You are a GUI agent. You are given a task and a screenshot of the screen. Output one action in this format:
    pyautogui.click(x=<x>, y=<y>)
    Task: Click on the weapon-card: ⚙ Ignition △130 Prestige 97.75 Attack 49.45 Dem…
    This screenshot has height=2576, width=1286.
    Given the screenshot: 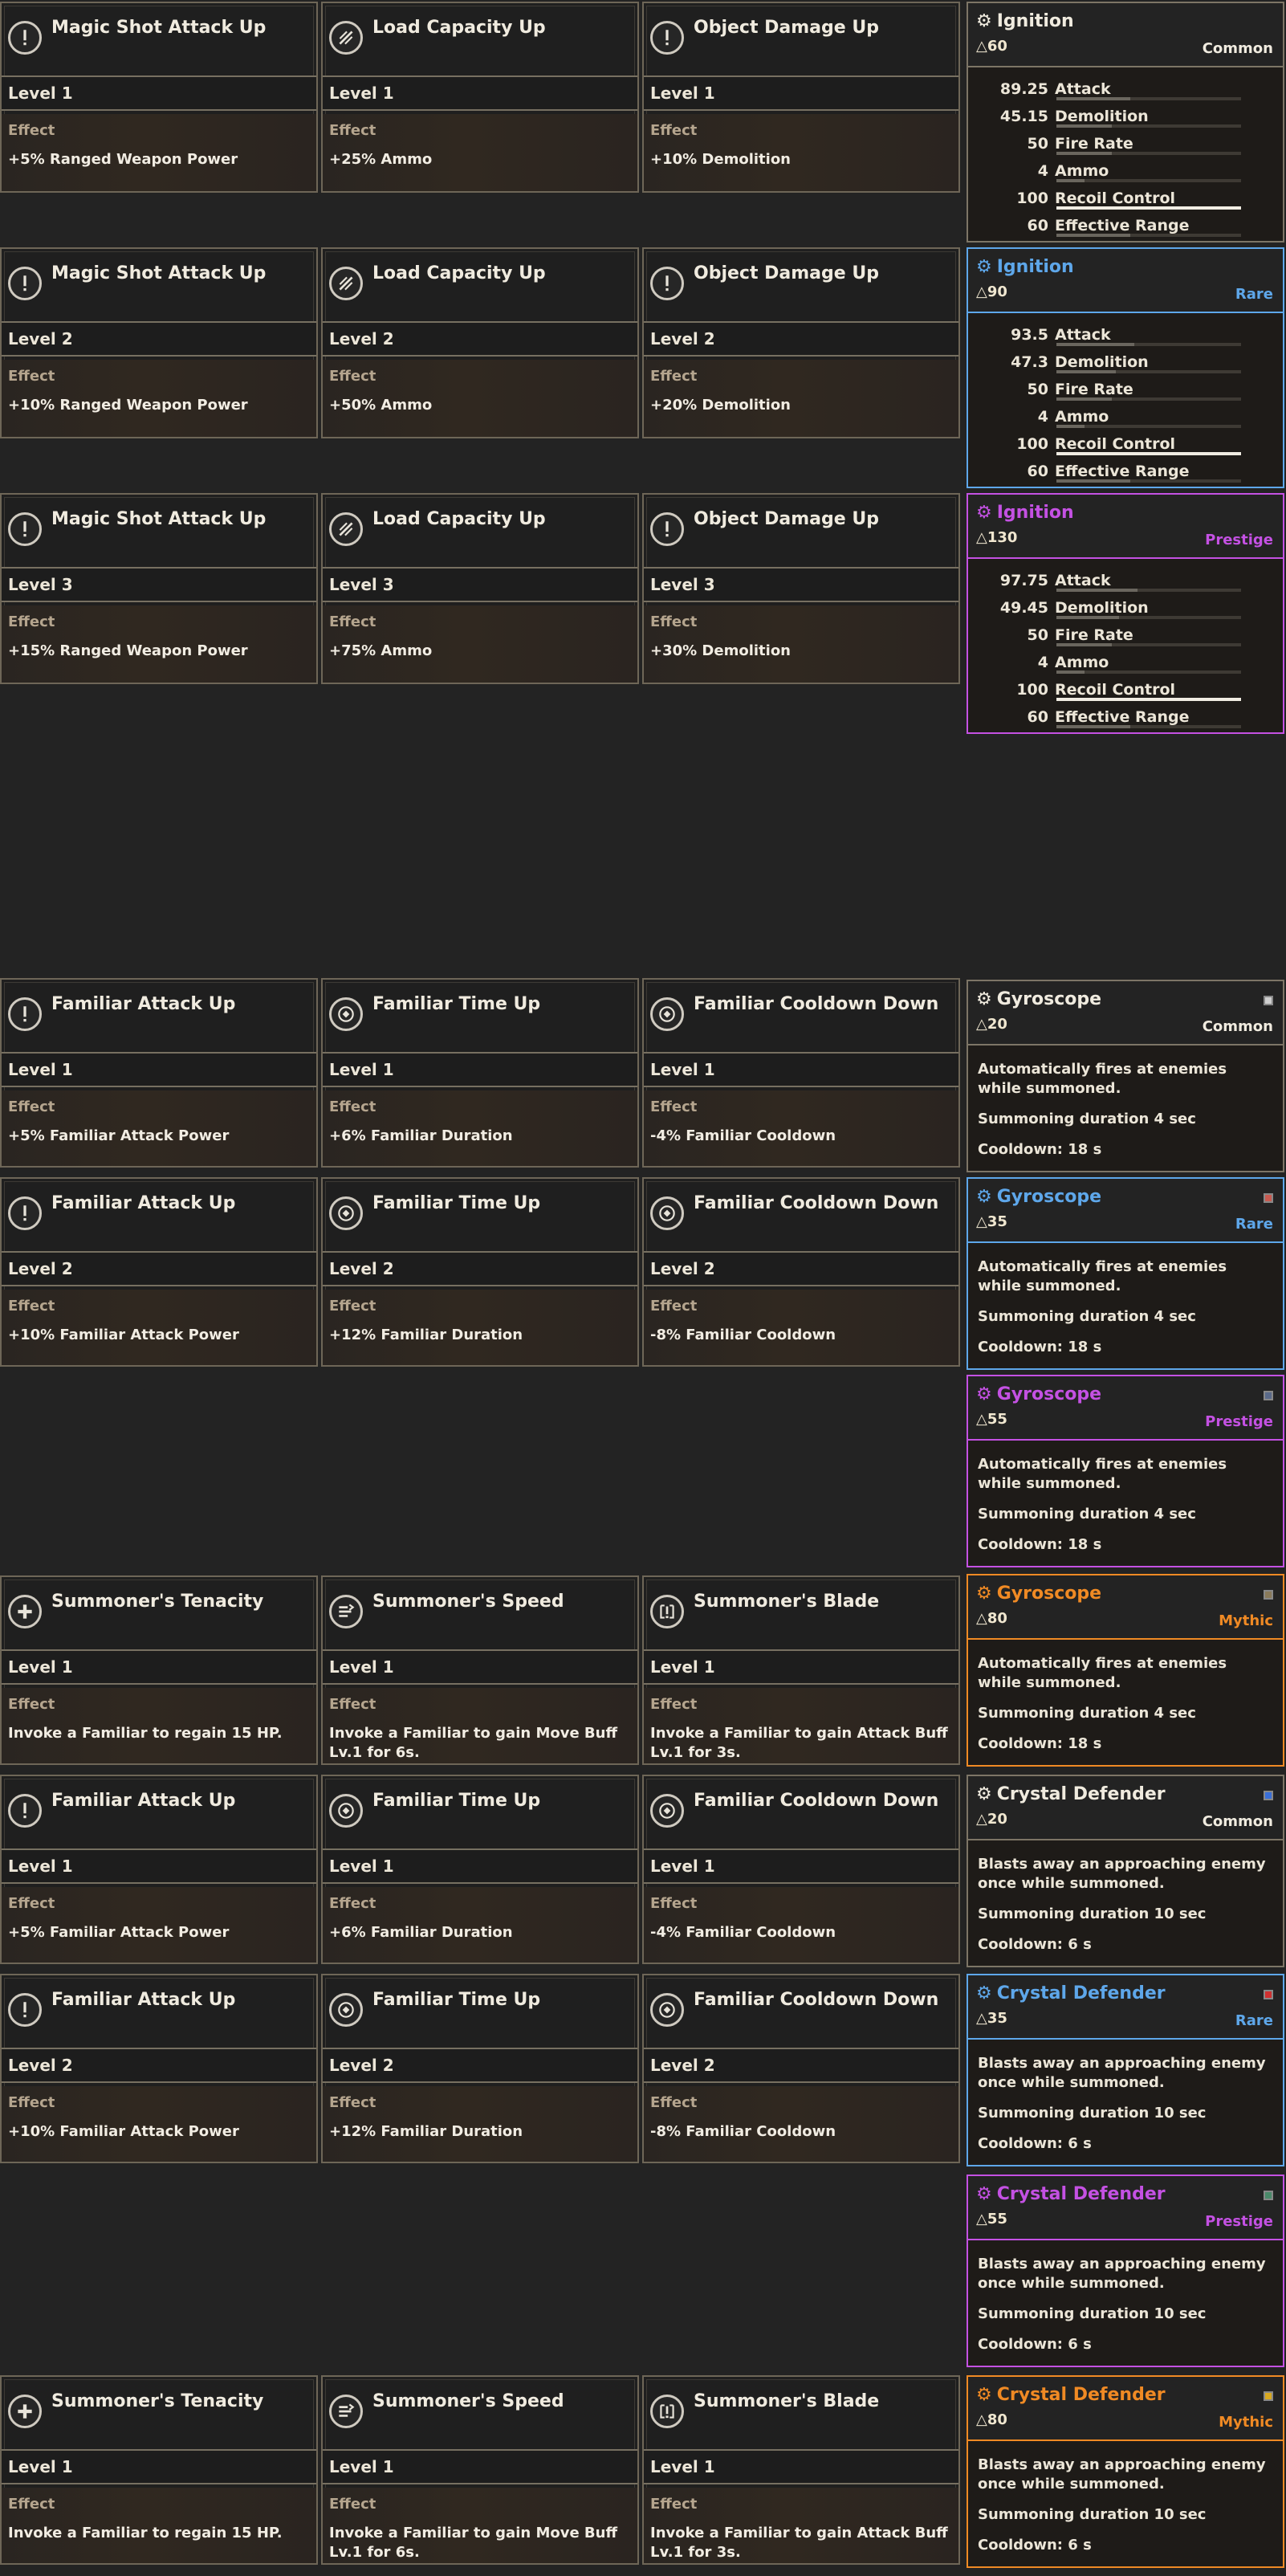 What is the action you would take?
    pyautogui.click(x=1125, y=613)
    